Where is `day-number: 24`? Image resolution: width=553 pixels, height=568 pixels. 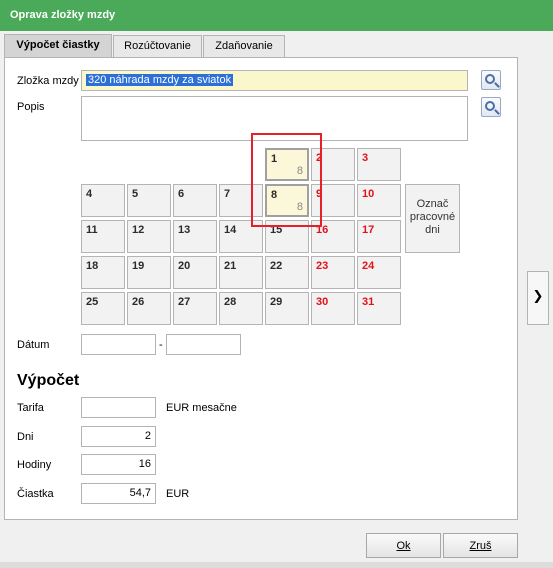
day-number: 24 is located at coordinates (368, 266).